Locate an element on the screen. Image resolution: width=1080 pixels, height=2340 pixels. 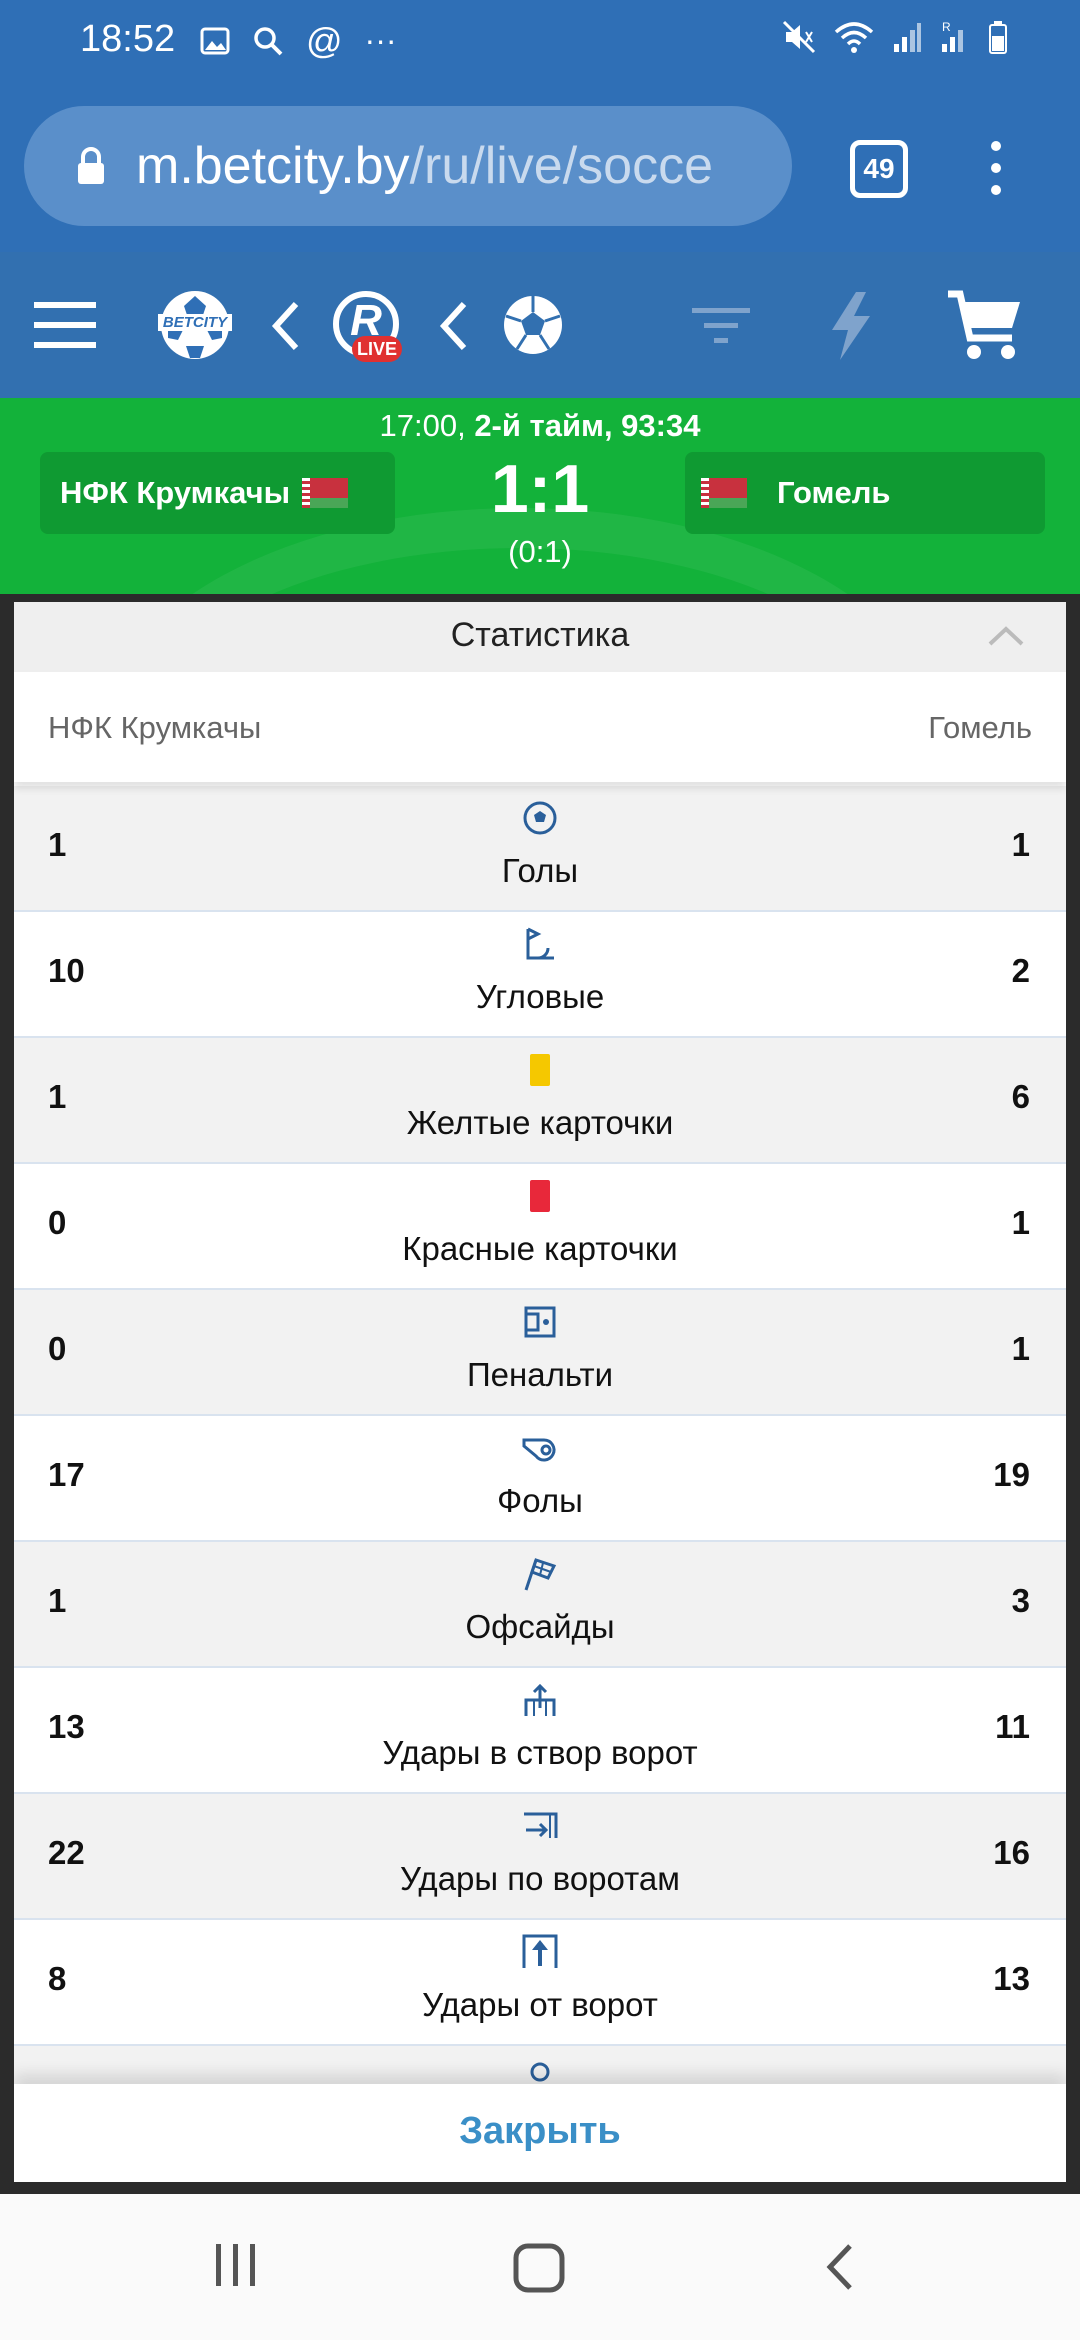
brand-text: BETCITY is located at coordinates (195, 322).